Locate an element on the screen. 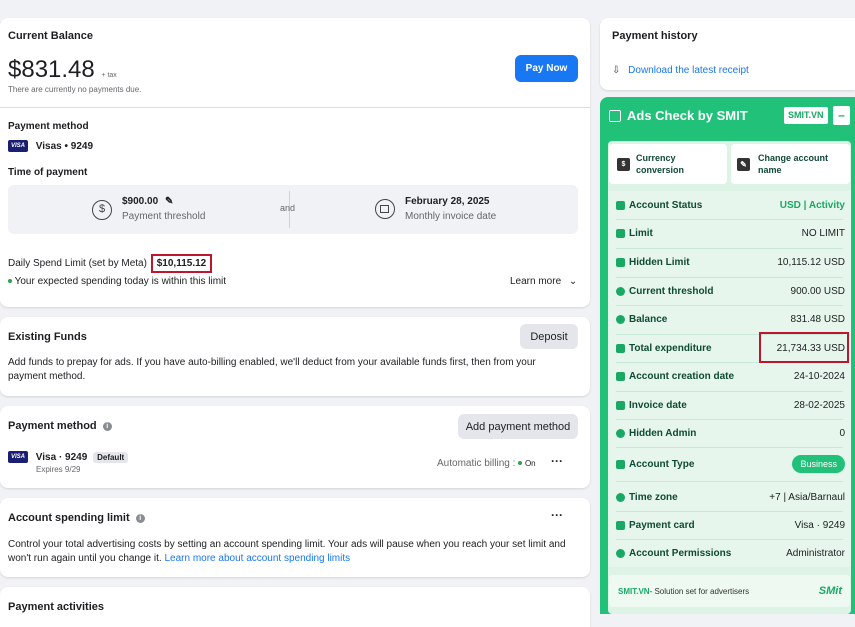 The image size is (855, 627). change-account-name-button: ✎ Change account name is located at coordinates (790, 164).